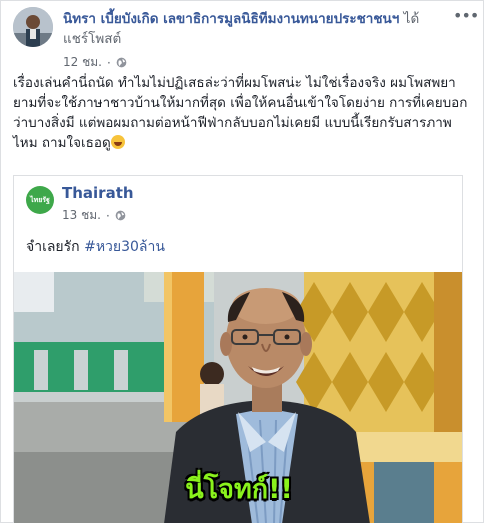 This screenshot has width=484, height=523. I want to click on author-avatar, so click(33, 27).